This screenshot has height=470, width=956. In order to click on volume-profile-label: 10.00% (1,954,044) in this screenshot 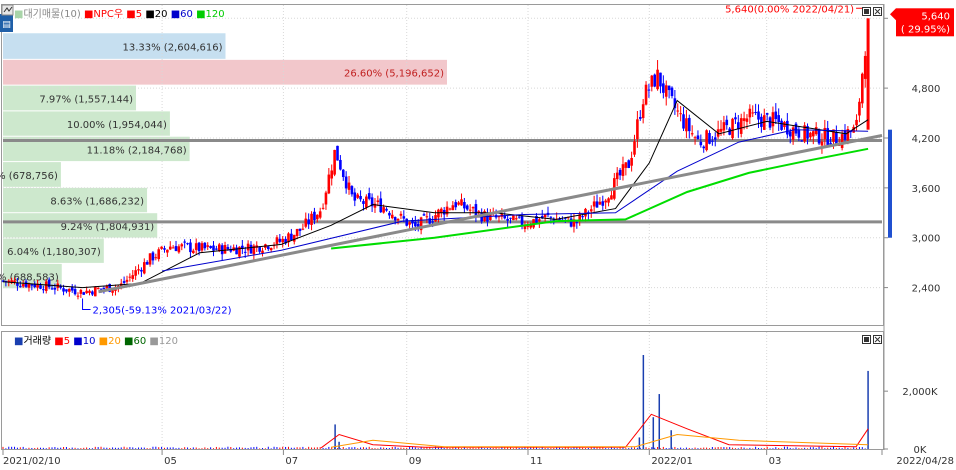, I will do `click(117, 125)`.